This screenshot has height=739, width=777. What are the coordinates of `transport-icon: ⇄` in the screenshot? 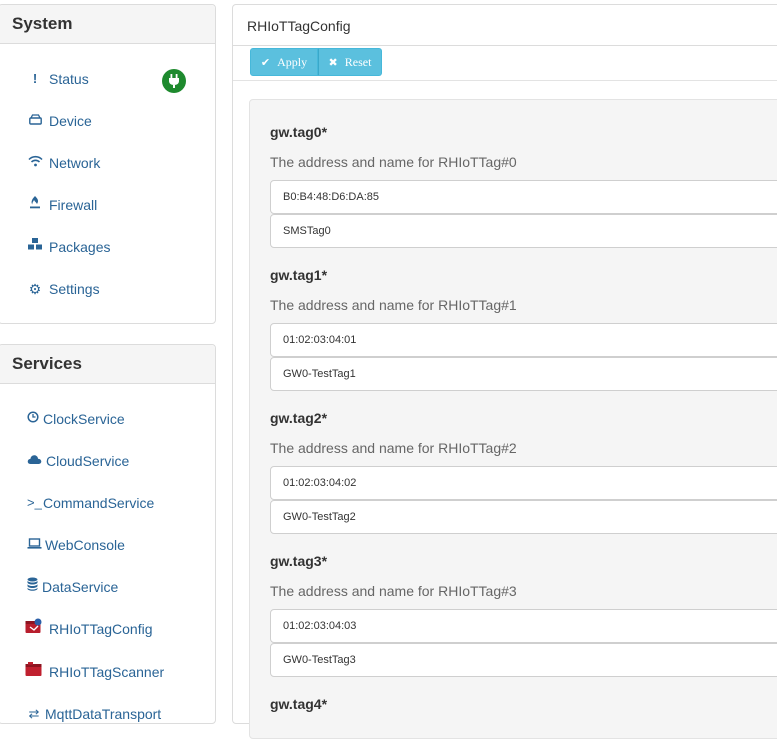 It's located at (34, 713).